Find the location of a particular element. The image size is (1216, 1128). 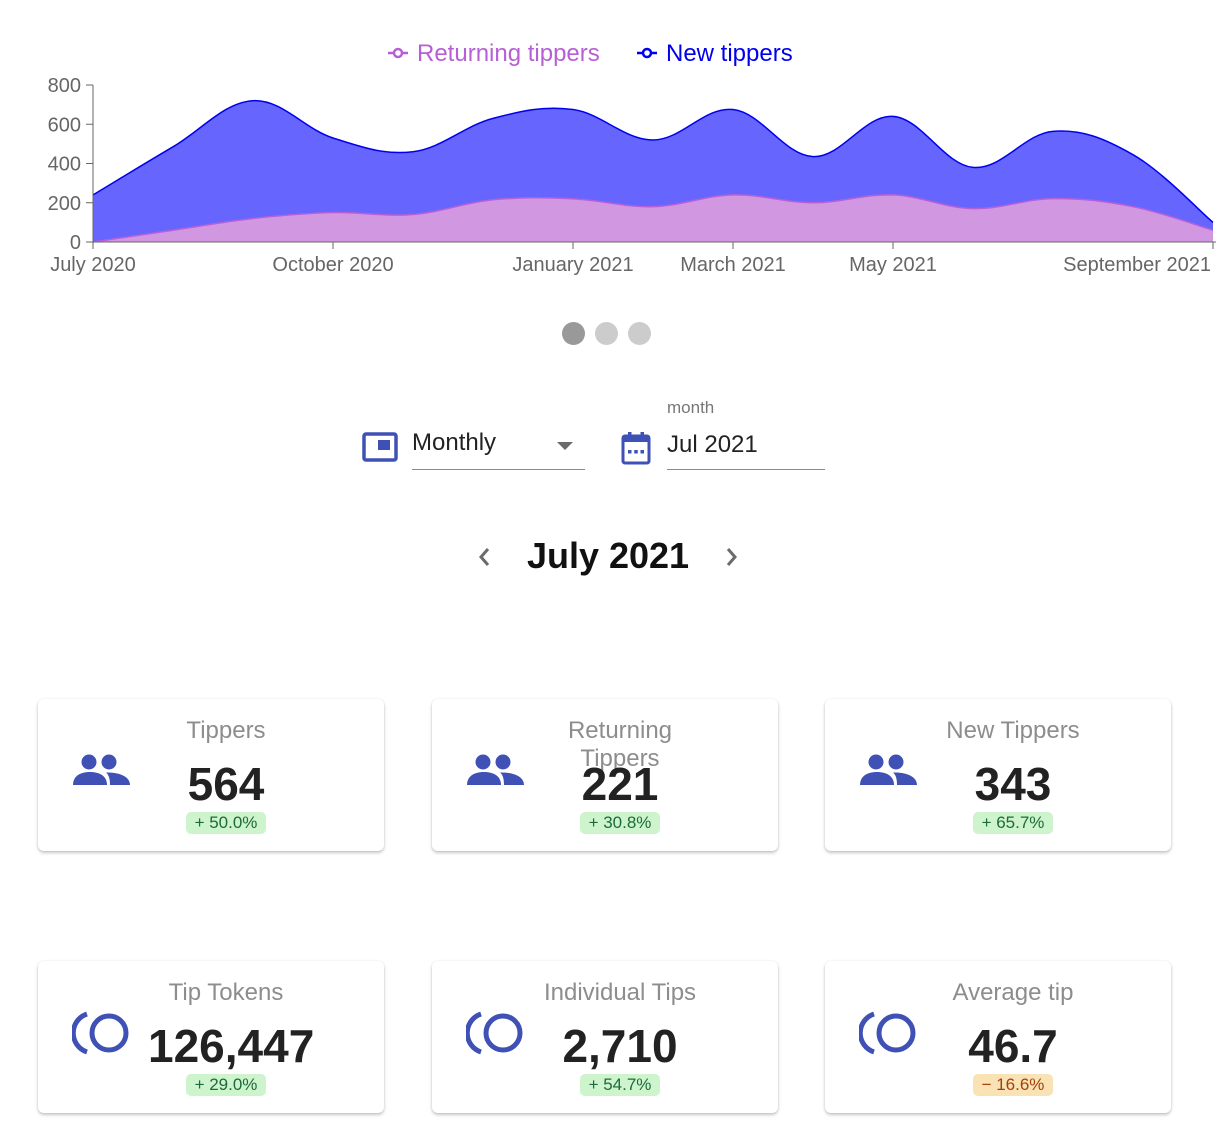

change-badge: + 30.8% is located at coordinates (620, 823).